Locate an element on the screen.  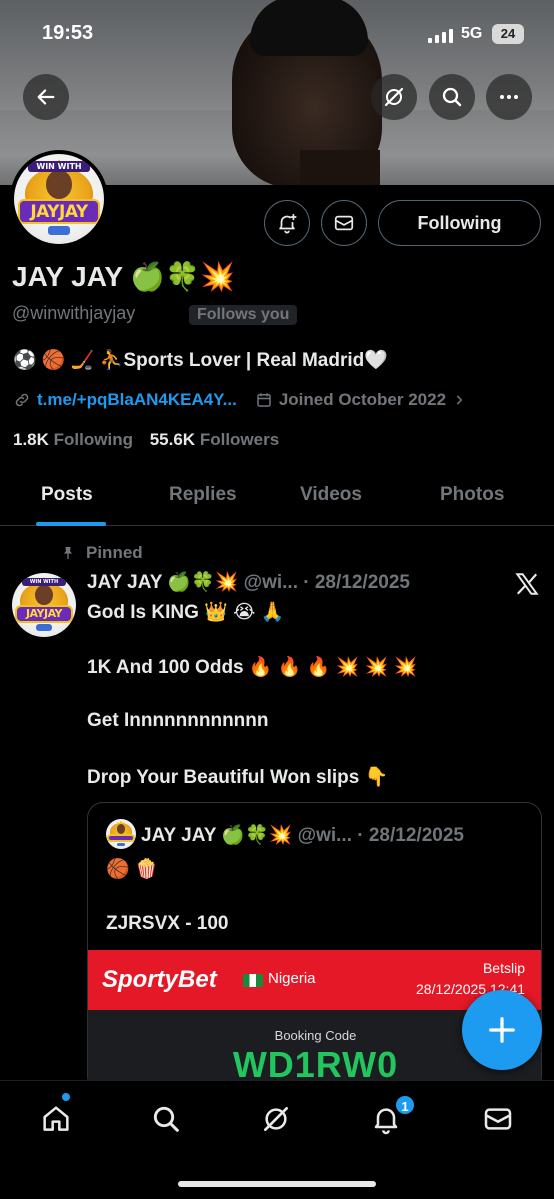
tab-replies: Replies is located at coordinates (203, 495).